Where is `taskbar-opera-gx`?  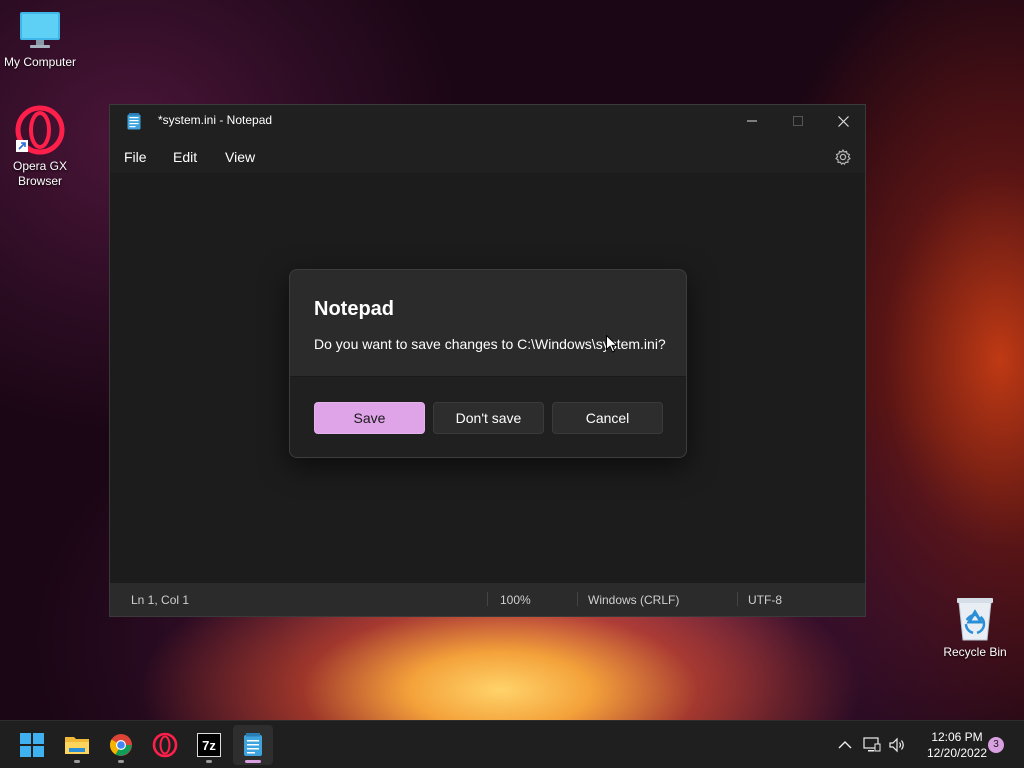 taskbar-opera-gx is located at coordinates (165, 745).